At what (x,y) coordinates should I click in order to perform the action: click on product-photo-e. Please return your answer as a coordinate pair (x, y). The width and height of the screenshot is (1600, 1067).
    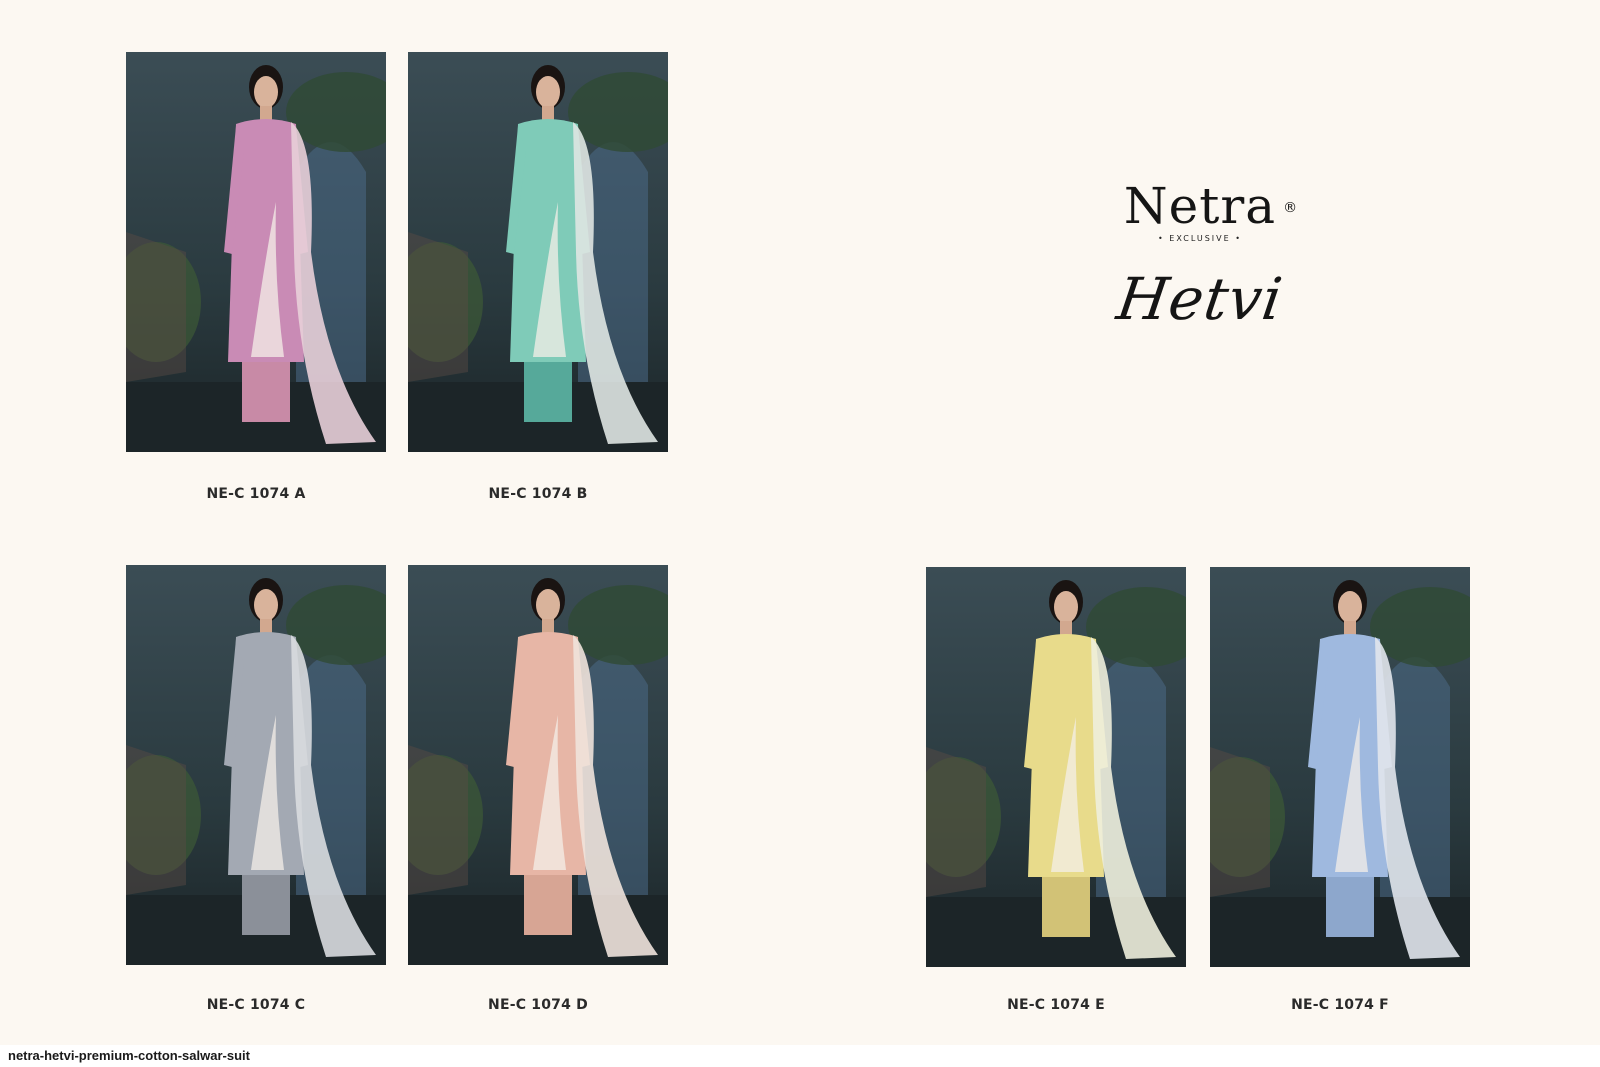
    Looking at the image, I should click on (1056, 767).